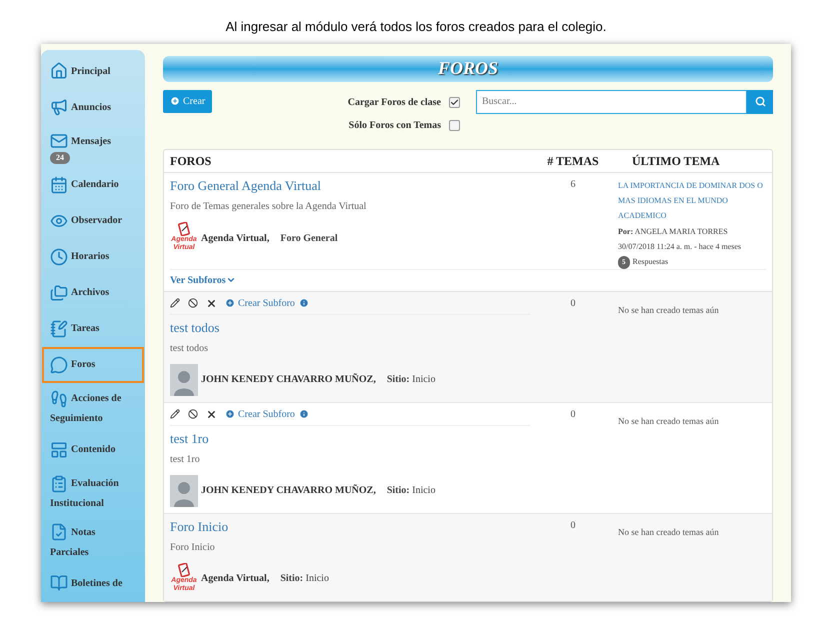  Describe the element at coordinates (59, 141) in the screenshot. I see `envelope-icon` at that location.